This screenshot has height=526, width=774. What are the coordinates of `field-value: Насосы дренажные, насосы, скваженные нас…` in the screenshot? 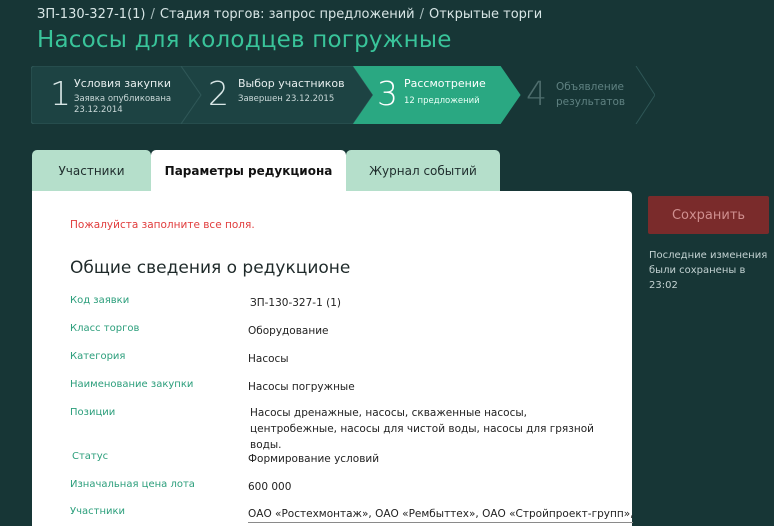 It's located at (422, 429).